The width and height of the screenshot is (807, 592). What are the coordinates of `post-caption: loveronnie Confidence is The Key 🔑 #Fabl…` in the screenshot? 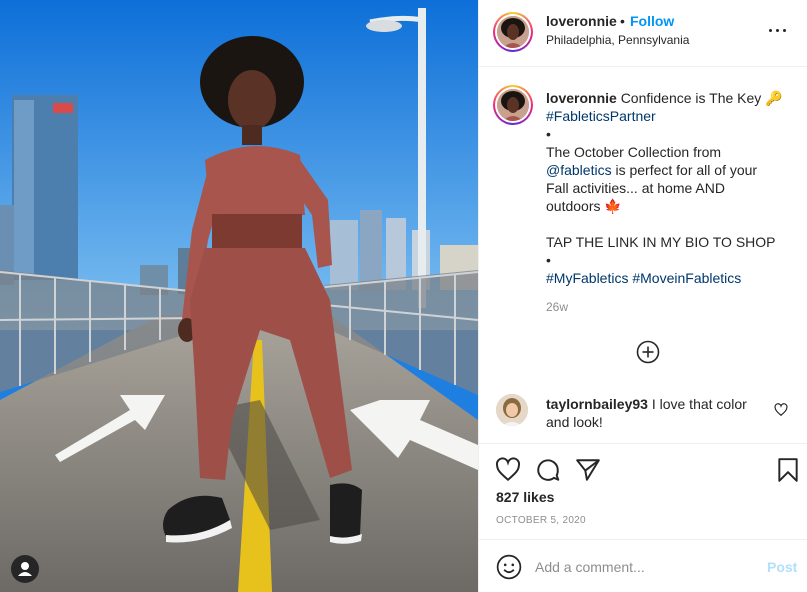 It's located at (668, 188).